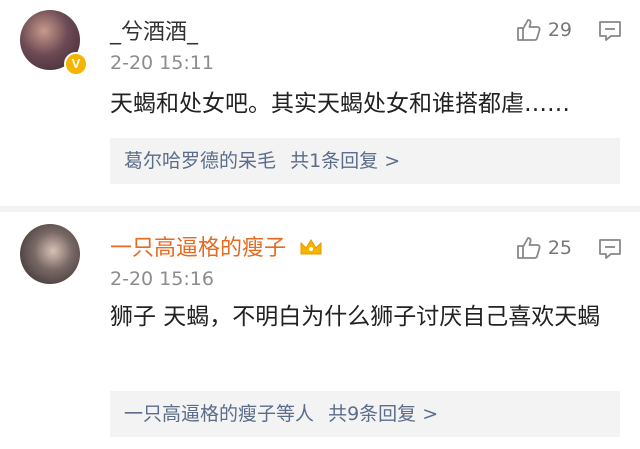  Describe the element at coordinates (355, 317) in the screenshot. I see `comment-text: 狮子 天蝎，不明白为什么狮子讨厌自己喜欢天蝎` at that location.